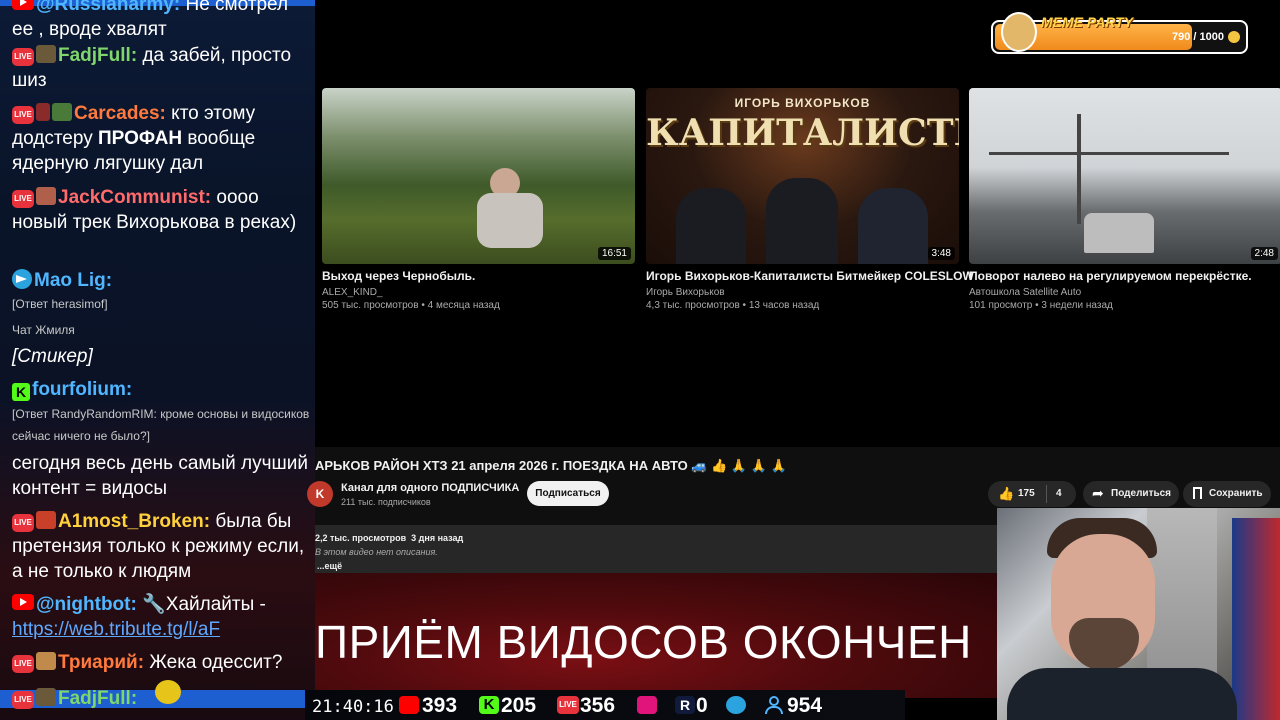 The height and width of the screenshot is (720, 1280). Describe the element at coordinates (154, 604) in the screenshot. I see `wrench-icon: 🔧` at that location.